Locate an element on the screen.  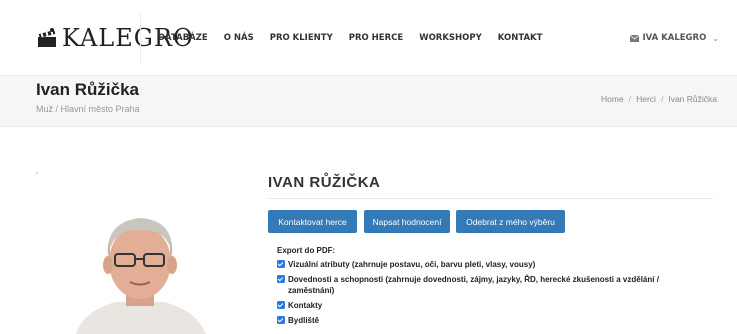
actor-photo is located at coordinates (141, 252).